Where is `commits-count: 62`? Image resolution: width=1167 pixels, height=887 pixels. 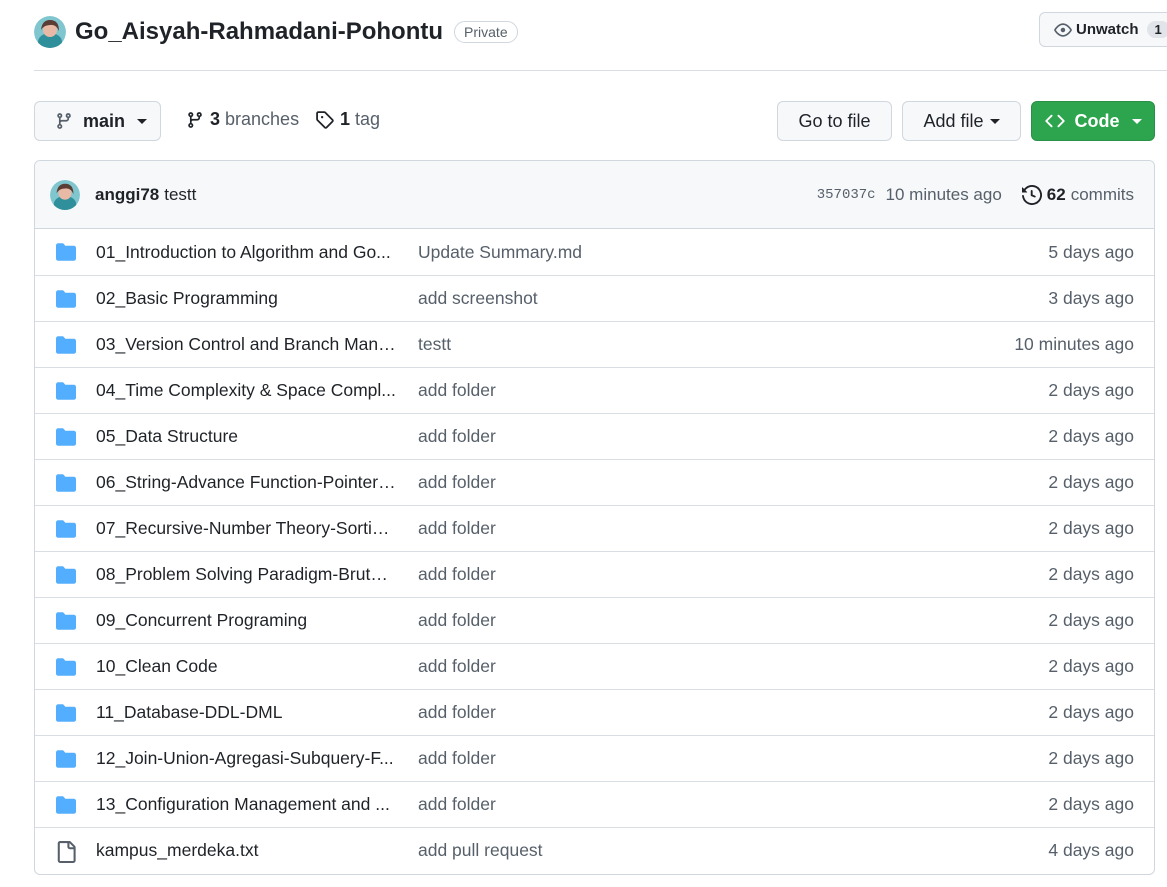
commits-count: 62 is located at coordinates (1056, 194).